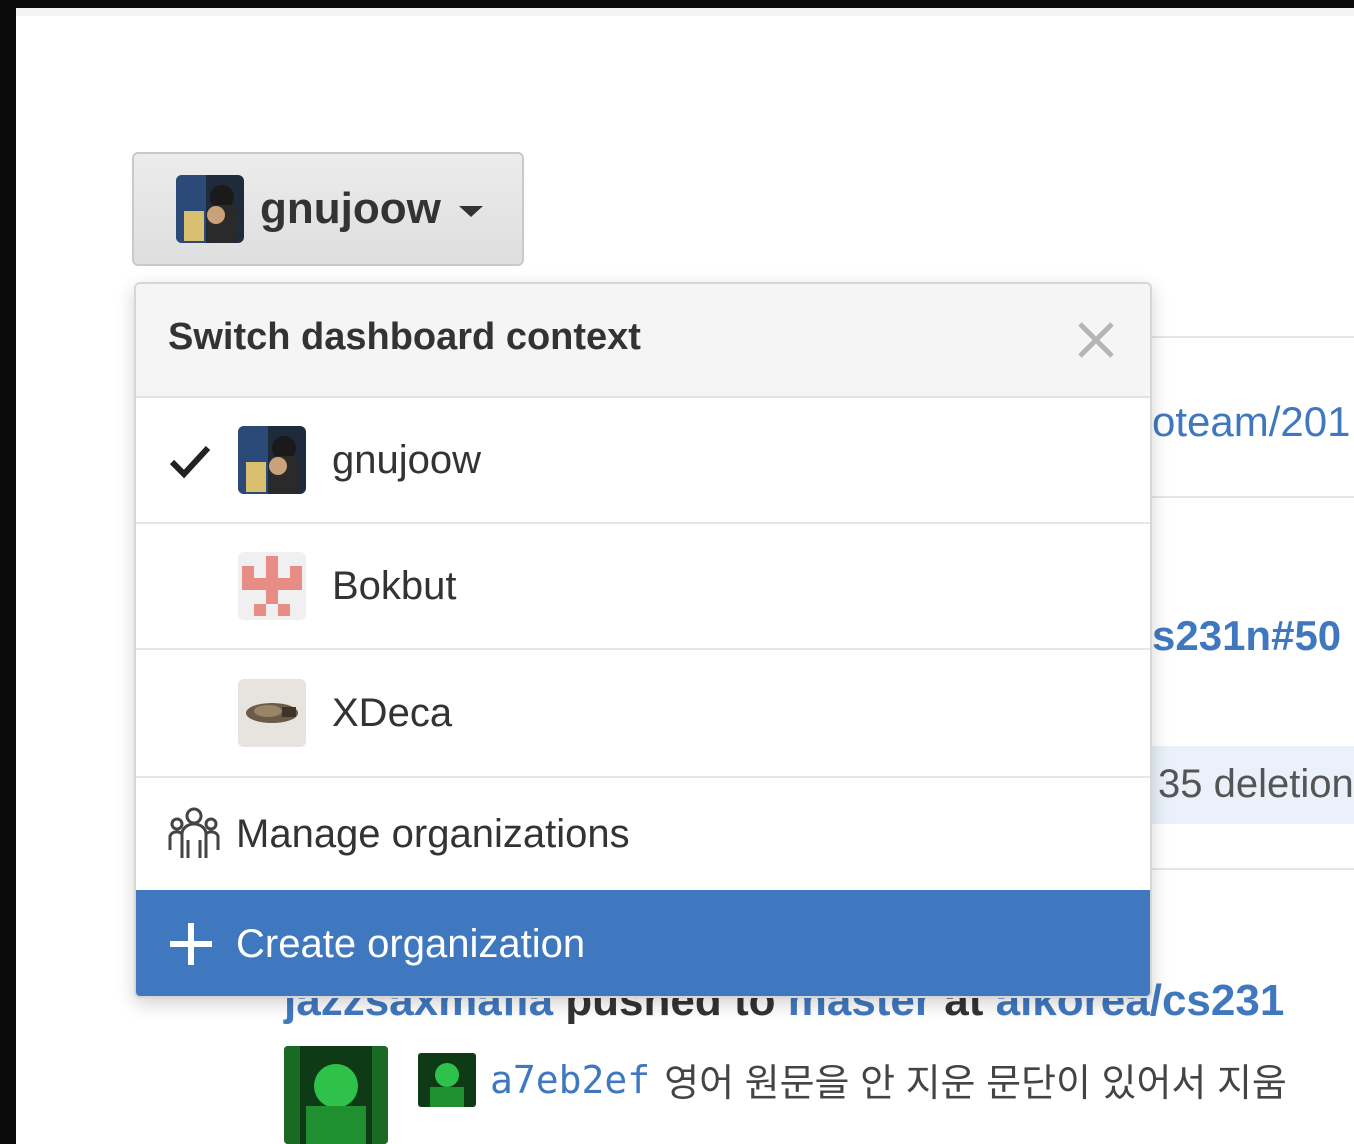 Image resolution: width=1354 pixels, height=1144 pixels. Describe the element at coordinates (394, 585) in the screenshot. I see `context-item-label: Bokbut` at that location.